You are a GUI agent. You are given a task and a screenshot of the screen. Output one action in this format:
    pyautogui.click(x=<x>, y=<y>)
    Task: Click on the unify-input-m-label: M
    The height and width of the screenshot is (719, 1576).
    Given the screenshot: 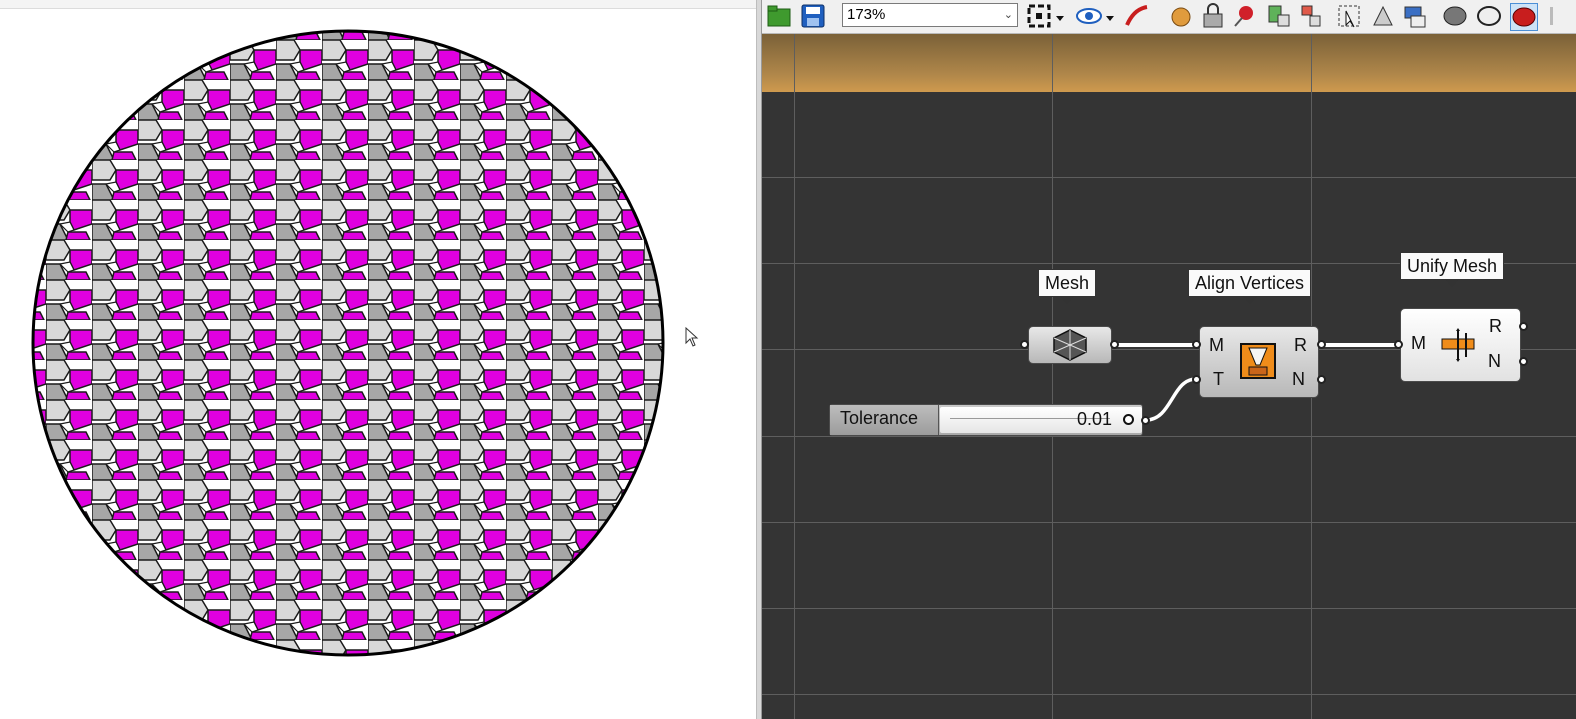 What is the action you would take?
    pyautogui.click(x=1418, y=343)
    